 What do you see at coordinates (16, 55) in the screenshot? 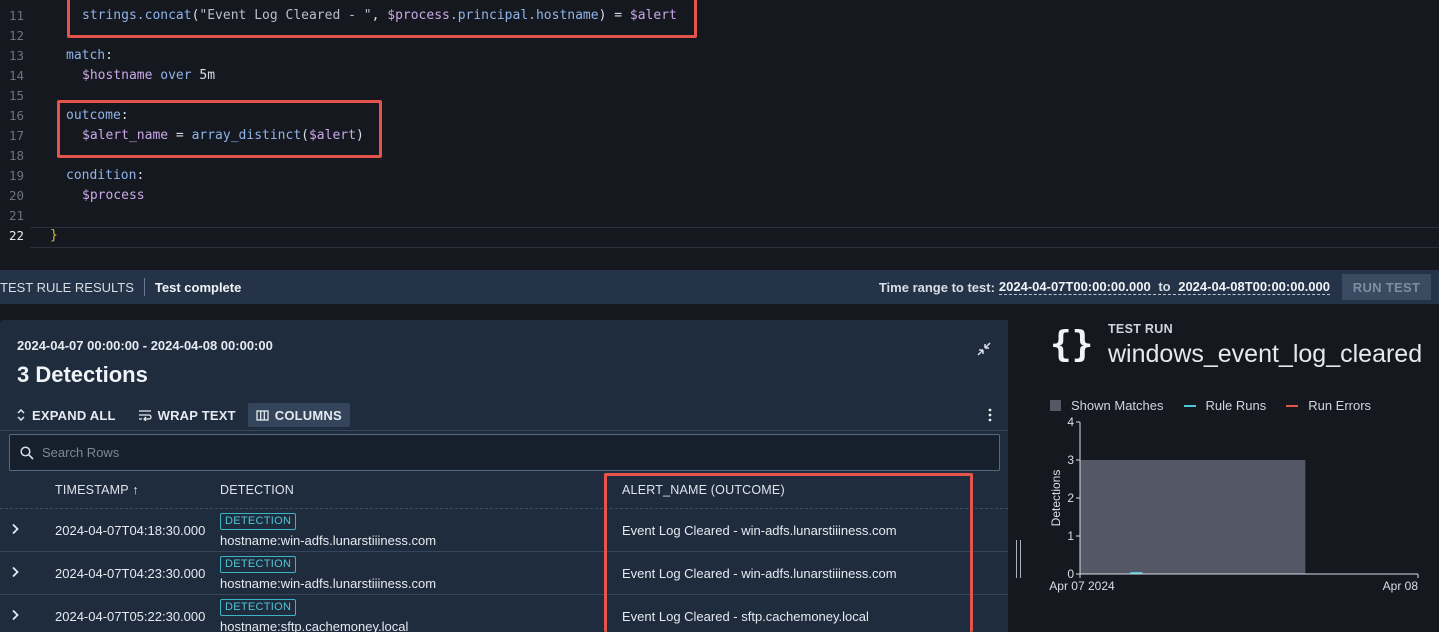
I see `line-number: 13` at bounding box center [16, 55].